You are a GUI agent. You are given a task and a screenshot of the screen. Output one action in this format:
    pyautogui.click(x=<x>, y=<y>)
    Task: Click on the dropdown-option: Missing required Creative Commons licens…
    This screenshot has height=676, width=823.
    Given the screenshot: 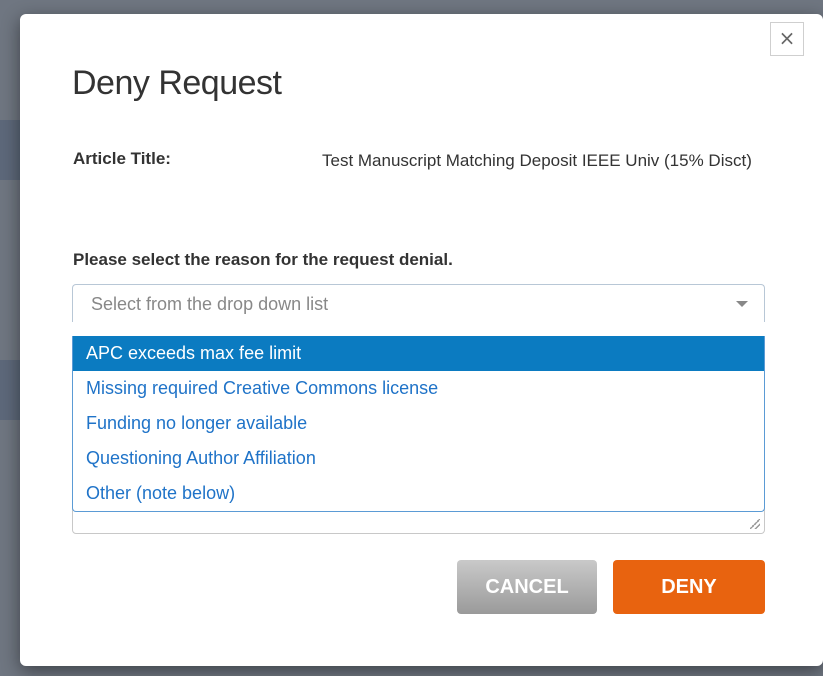 What is the action you would take?
    pyautogui.click(x=418, y=388)
    